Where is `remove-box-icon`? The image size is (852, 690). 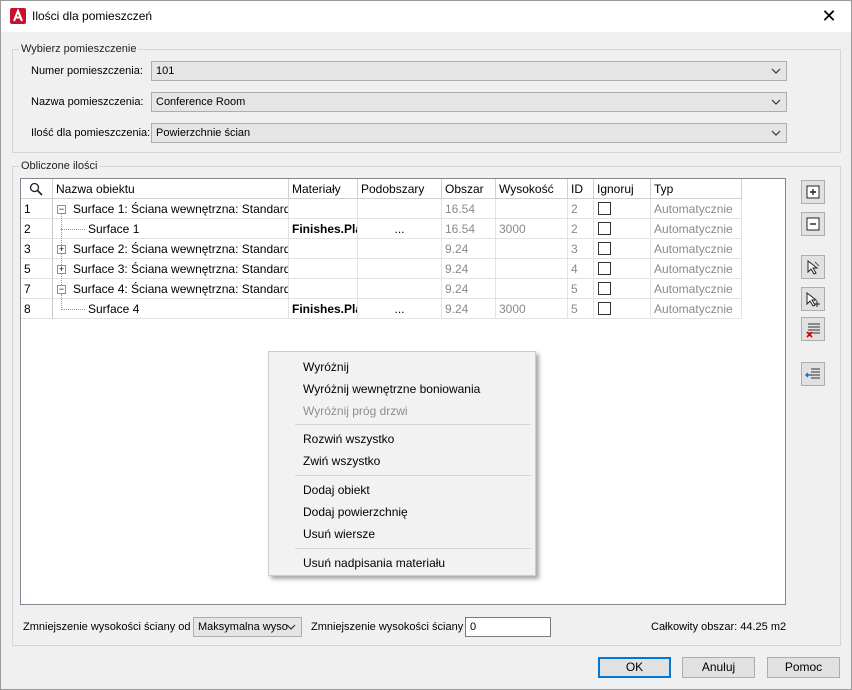 remove-box-icon is located at coordinates (813, 224).